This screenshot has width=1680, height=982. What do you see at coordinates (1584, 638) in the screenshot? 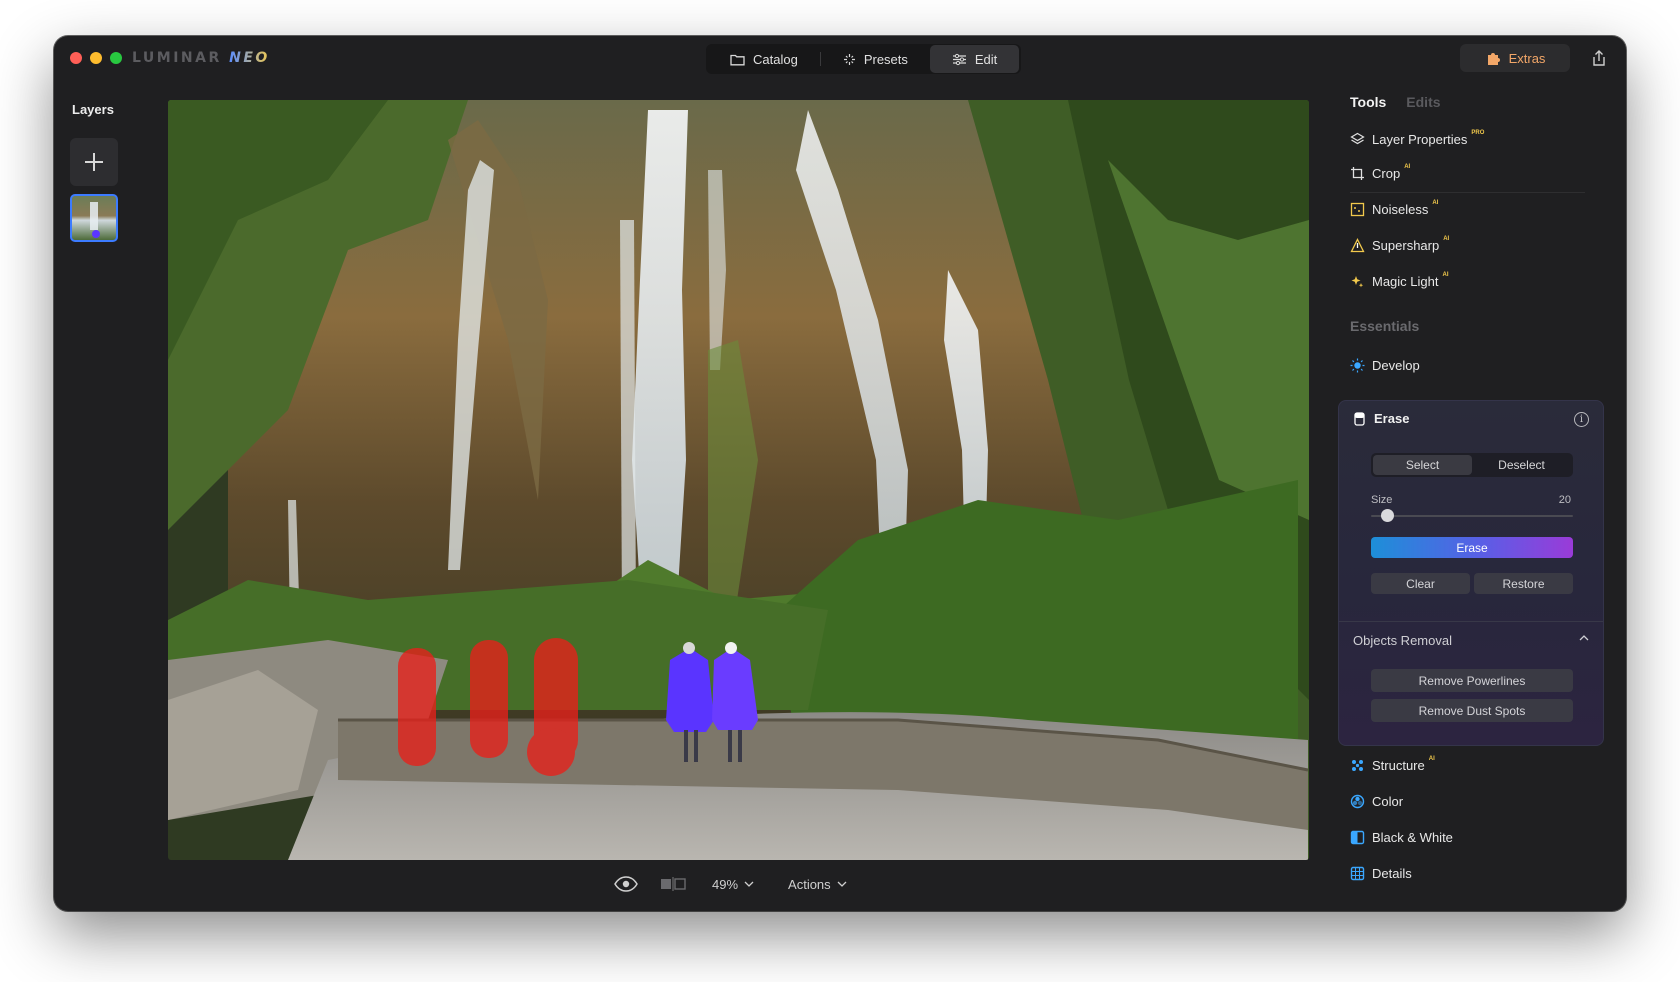
I see `chevron-up-icon` at bounding box center [1584, 638].